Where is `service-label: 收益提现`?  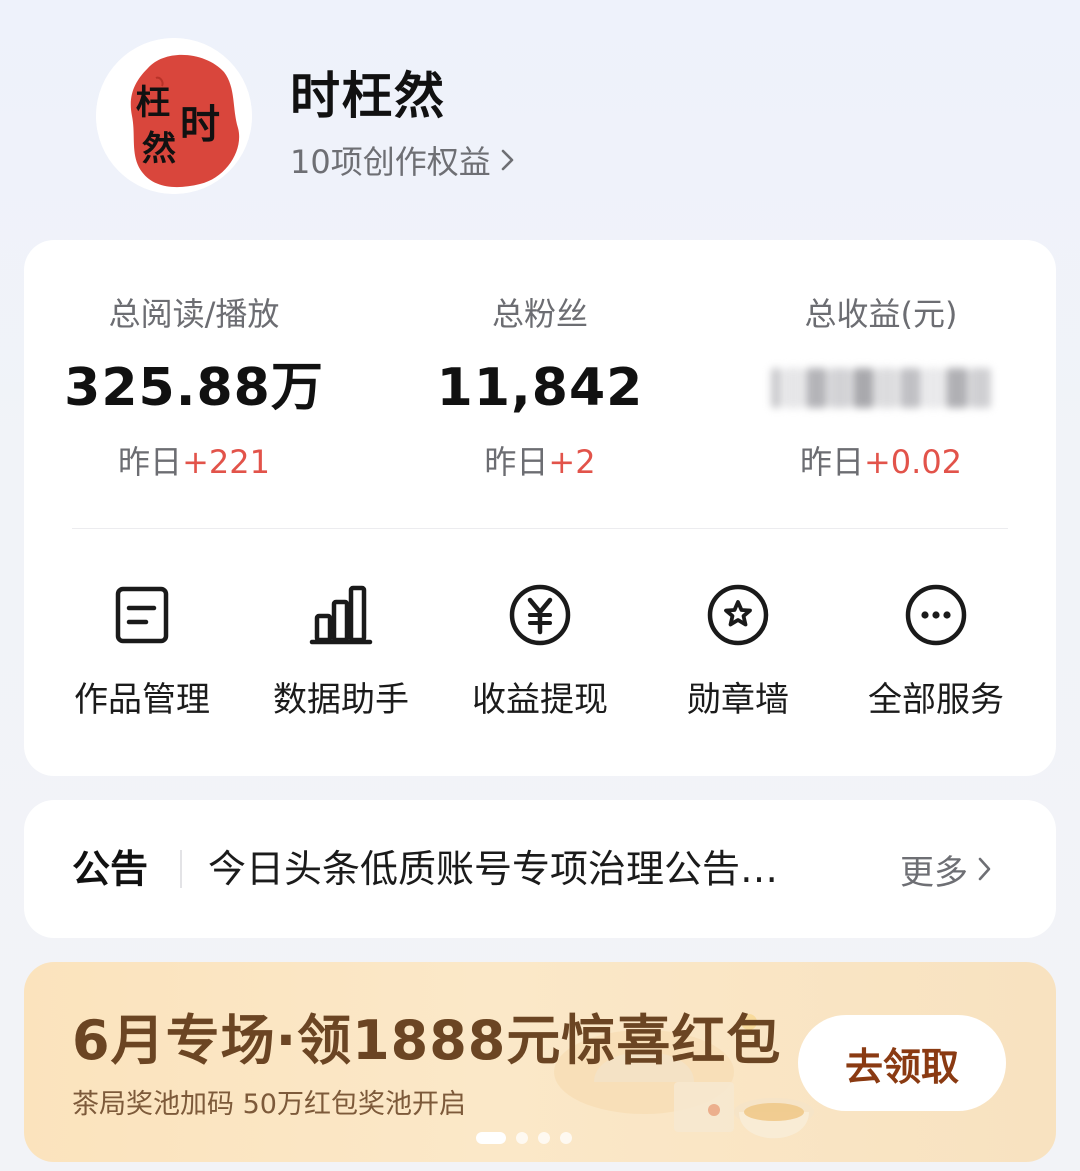
service-label: 收益提现 is located at coordinates (540, 700).